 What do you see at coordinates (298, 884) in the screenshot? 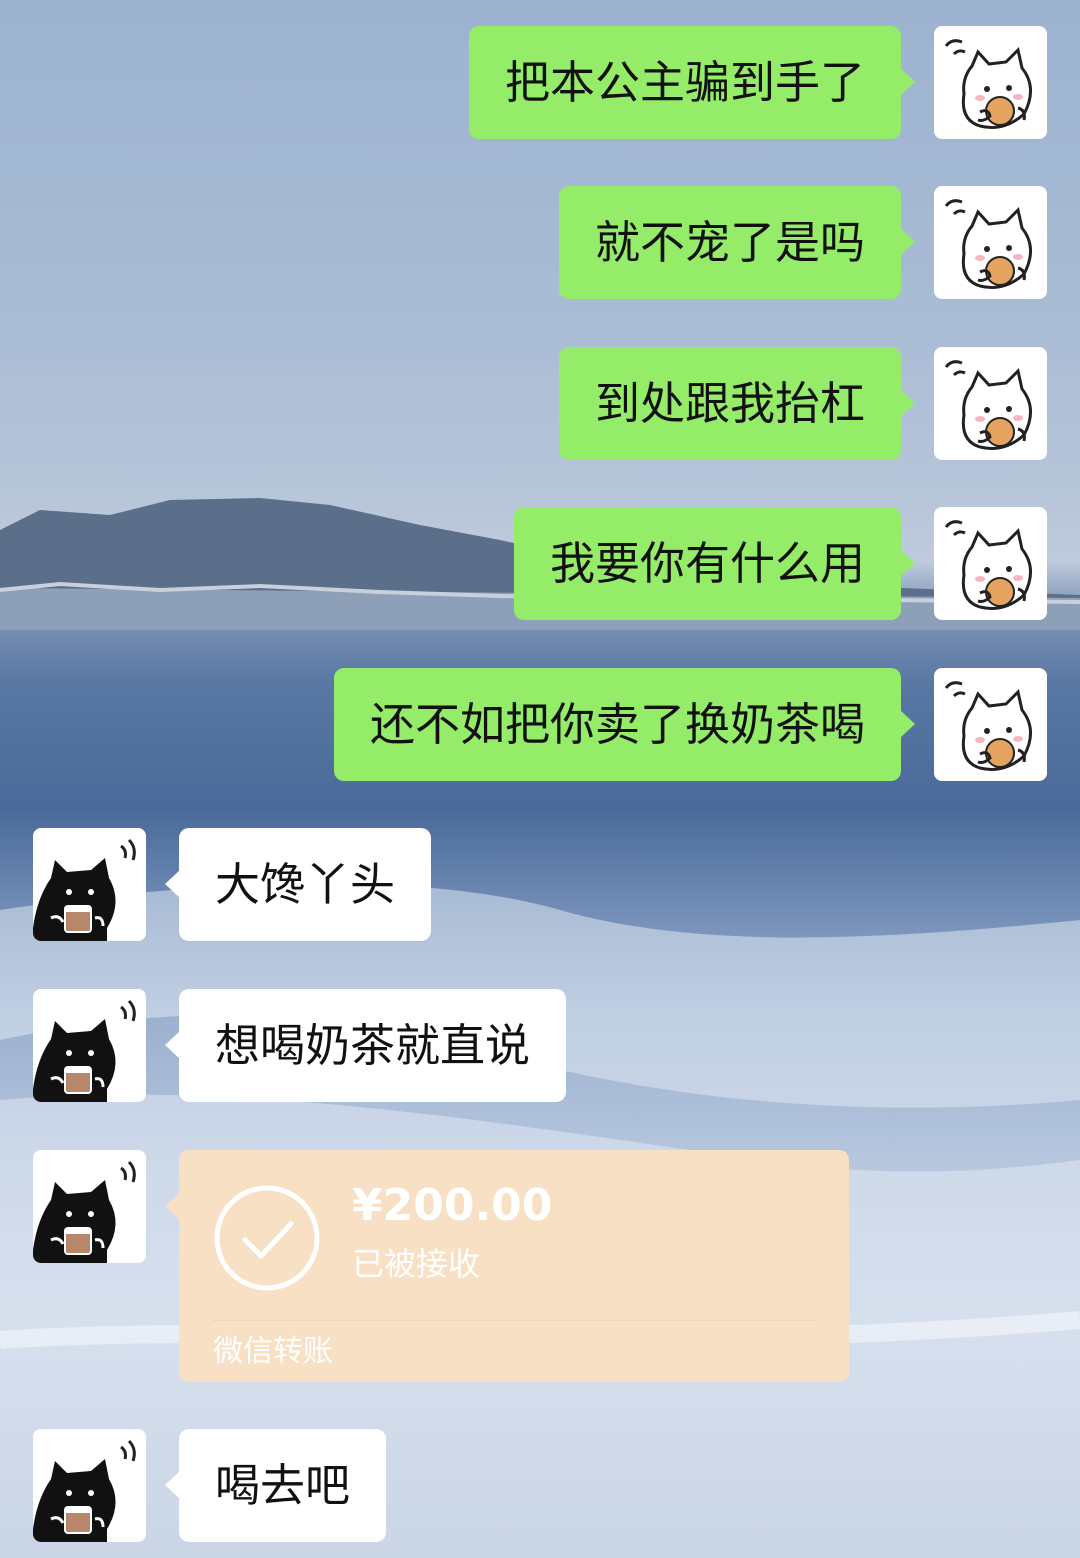
I see `message-bubble: 大馋丫头` at bounding box center [298, 884].